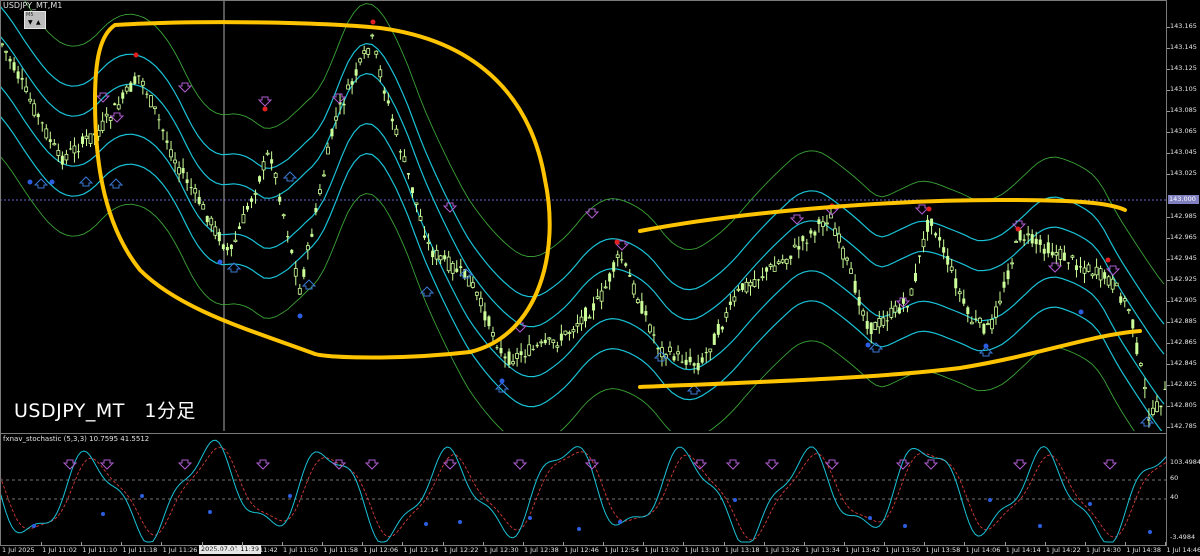  I want to click on time-tick-label: 1 Jul 13:42, so click(862, 550).